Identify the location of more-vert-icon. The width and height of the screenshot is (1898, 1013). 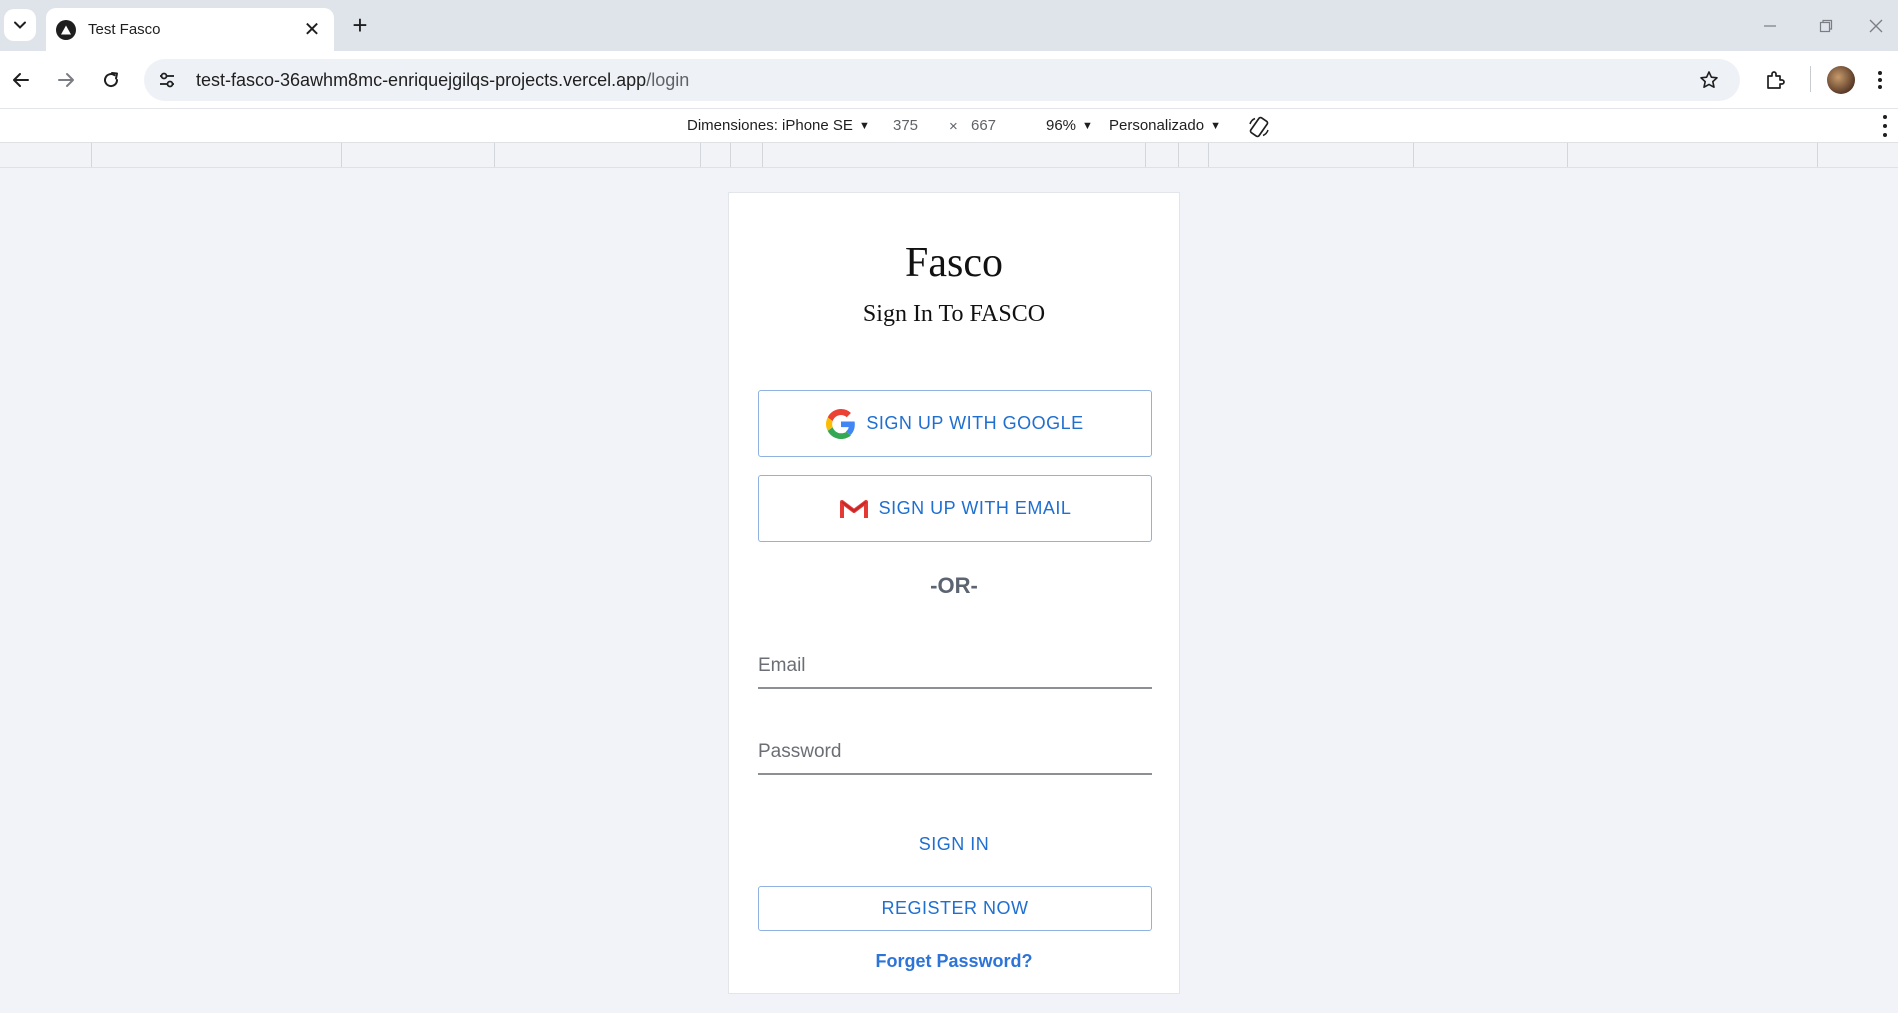
(1880, 80).